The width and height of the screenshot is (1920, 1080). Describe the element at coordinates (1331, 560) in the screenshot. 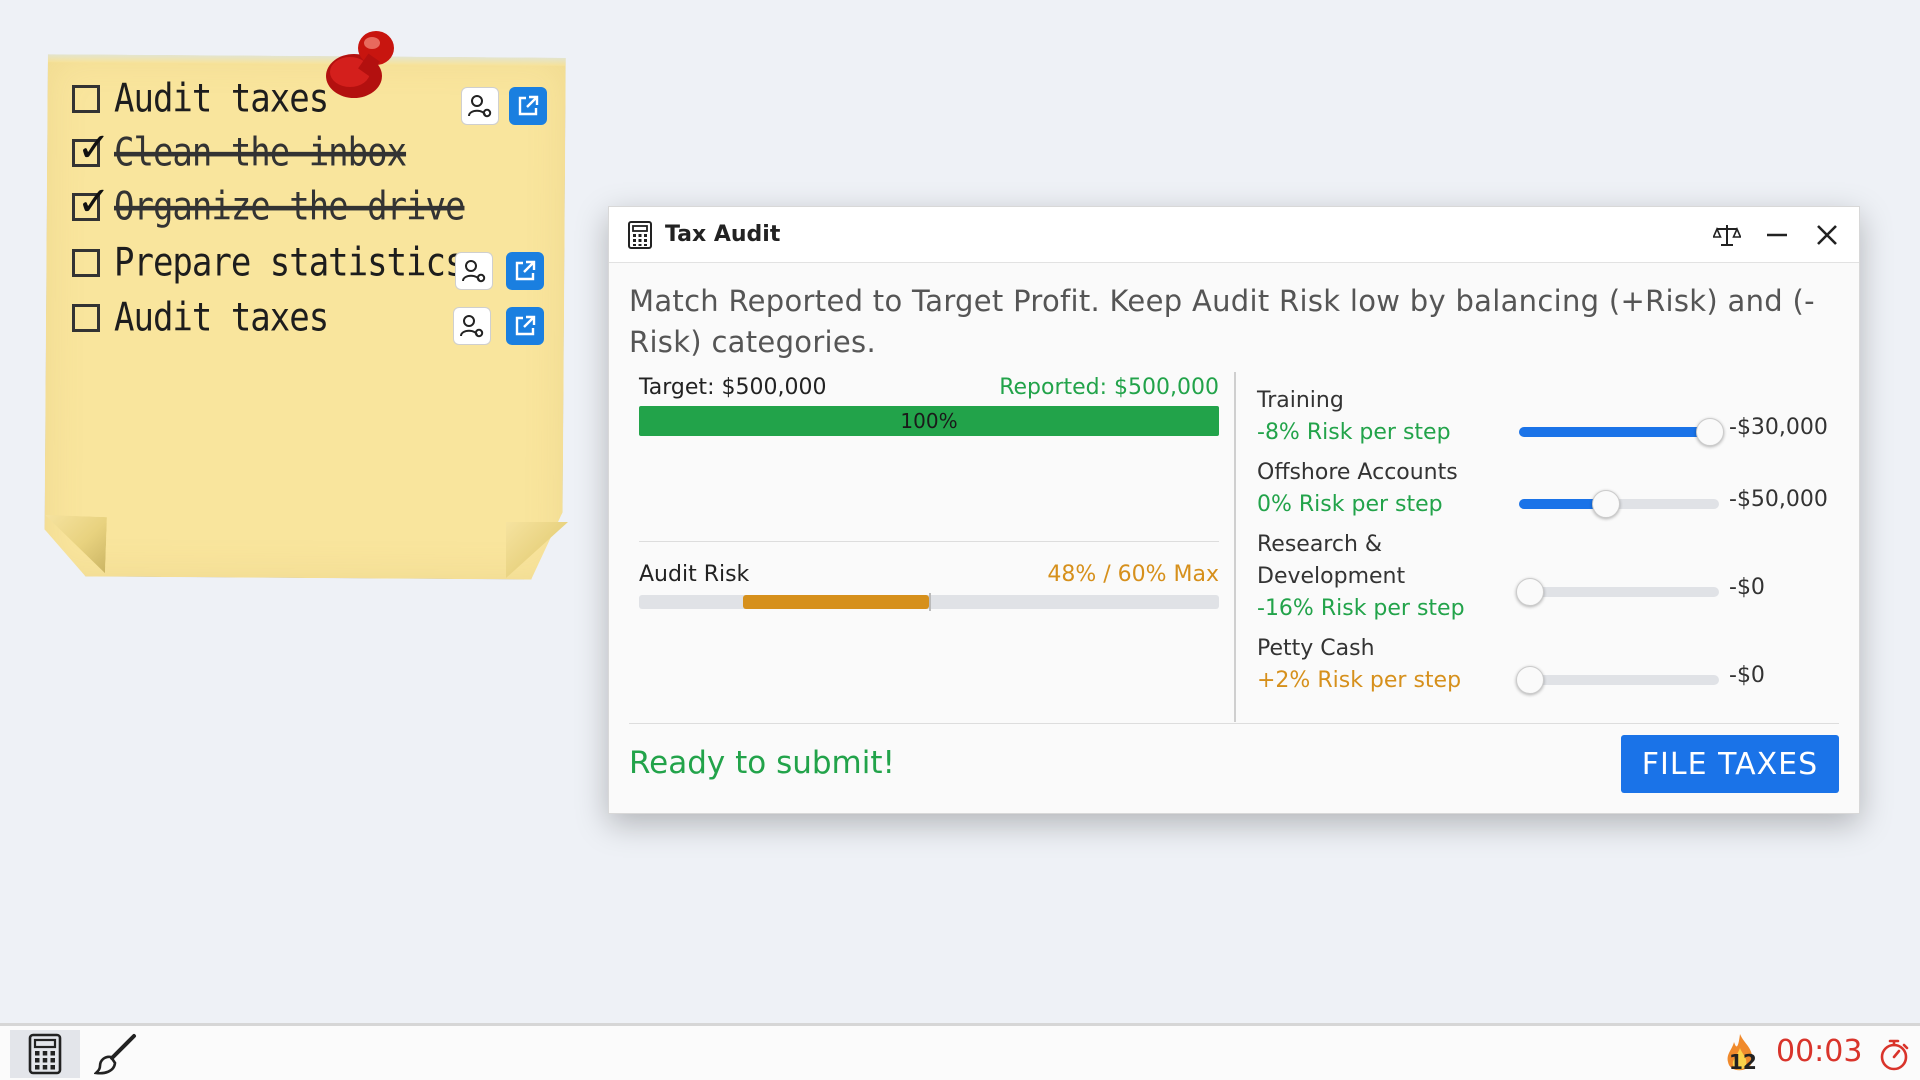

I see `category-name: Research & Development` at that location.